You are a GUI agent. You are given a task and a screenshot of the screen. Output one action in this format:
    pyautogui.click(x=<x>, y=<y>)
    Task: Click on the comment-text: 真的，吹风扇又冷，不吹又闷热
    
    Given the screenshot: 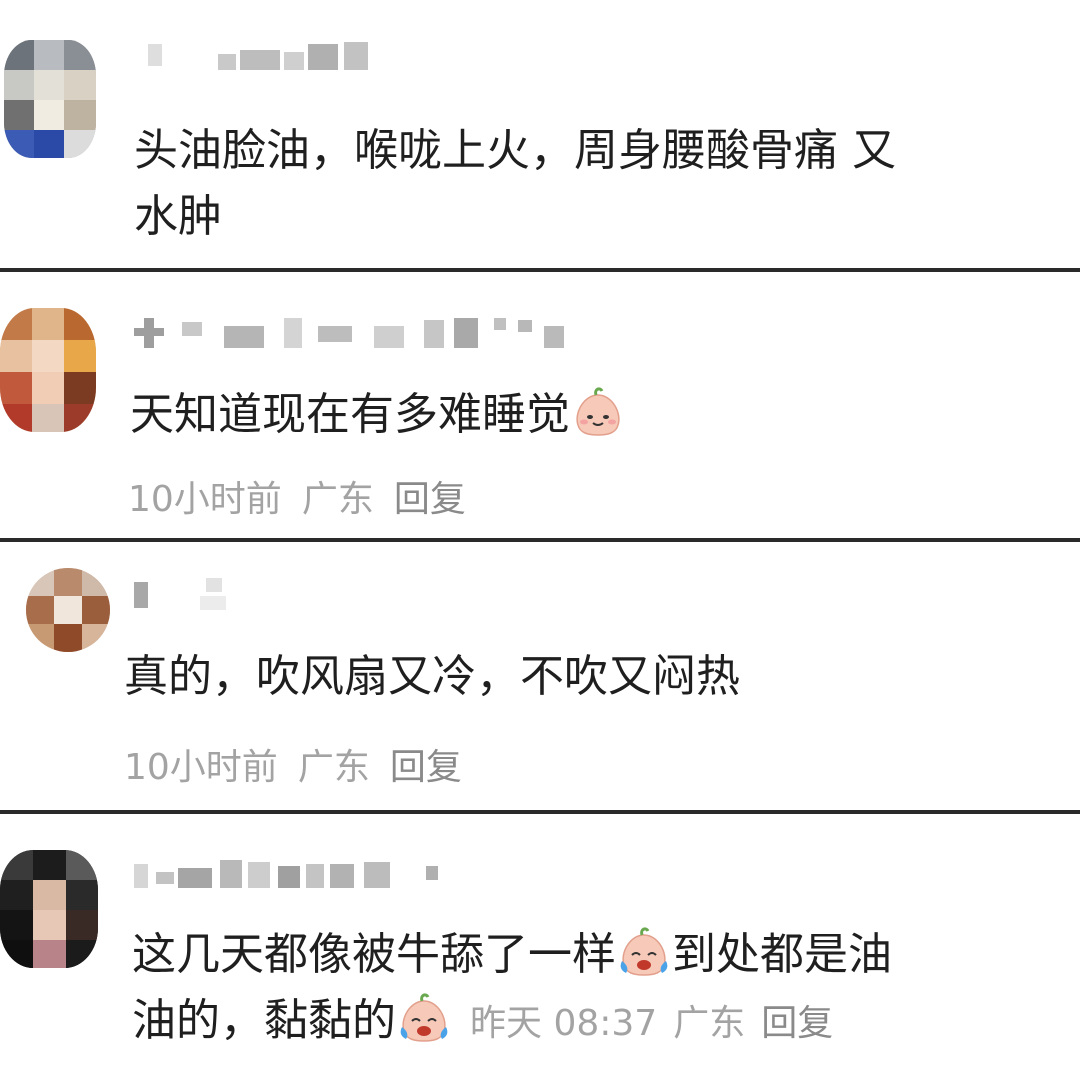 What is the action you would take?
    pyautogui.click(x=432, y=676)
    